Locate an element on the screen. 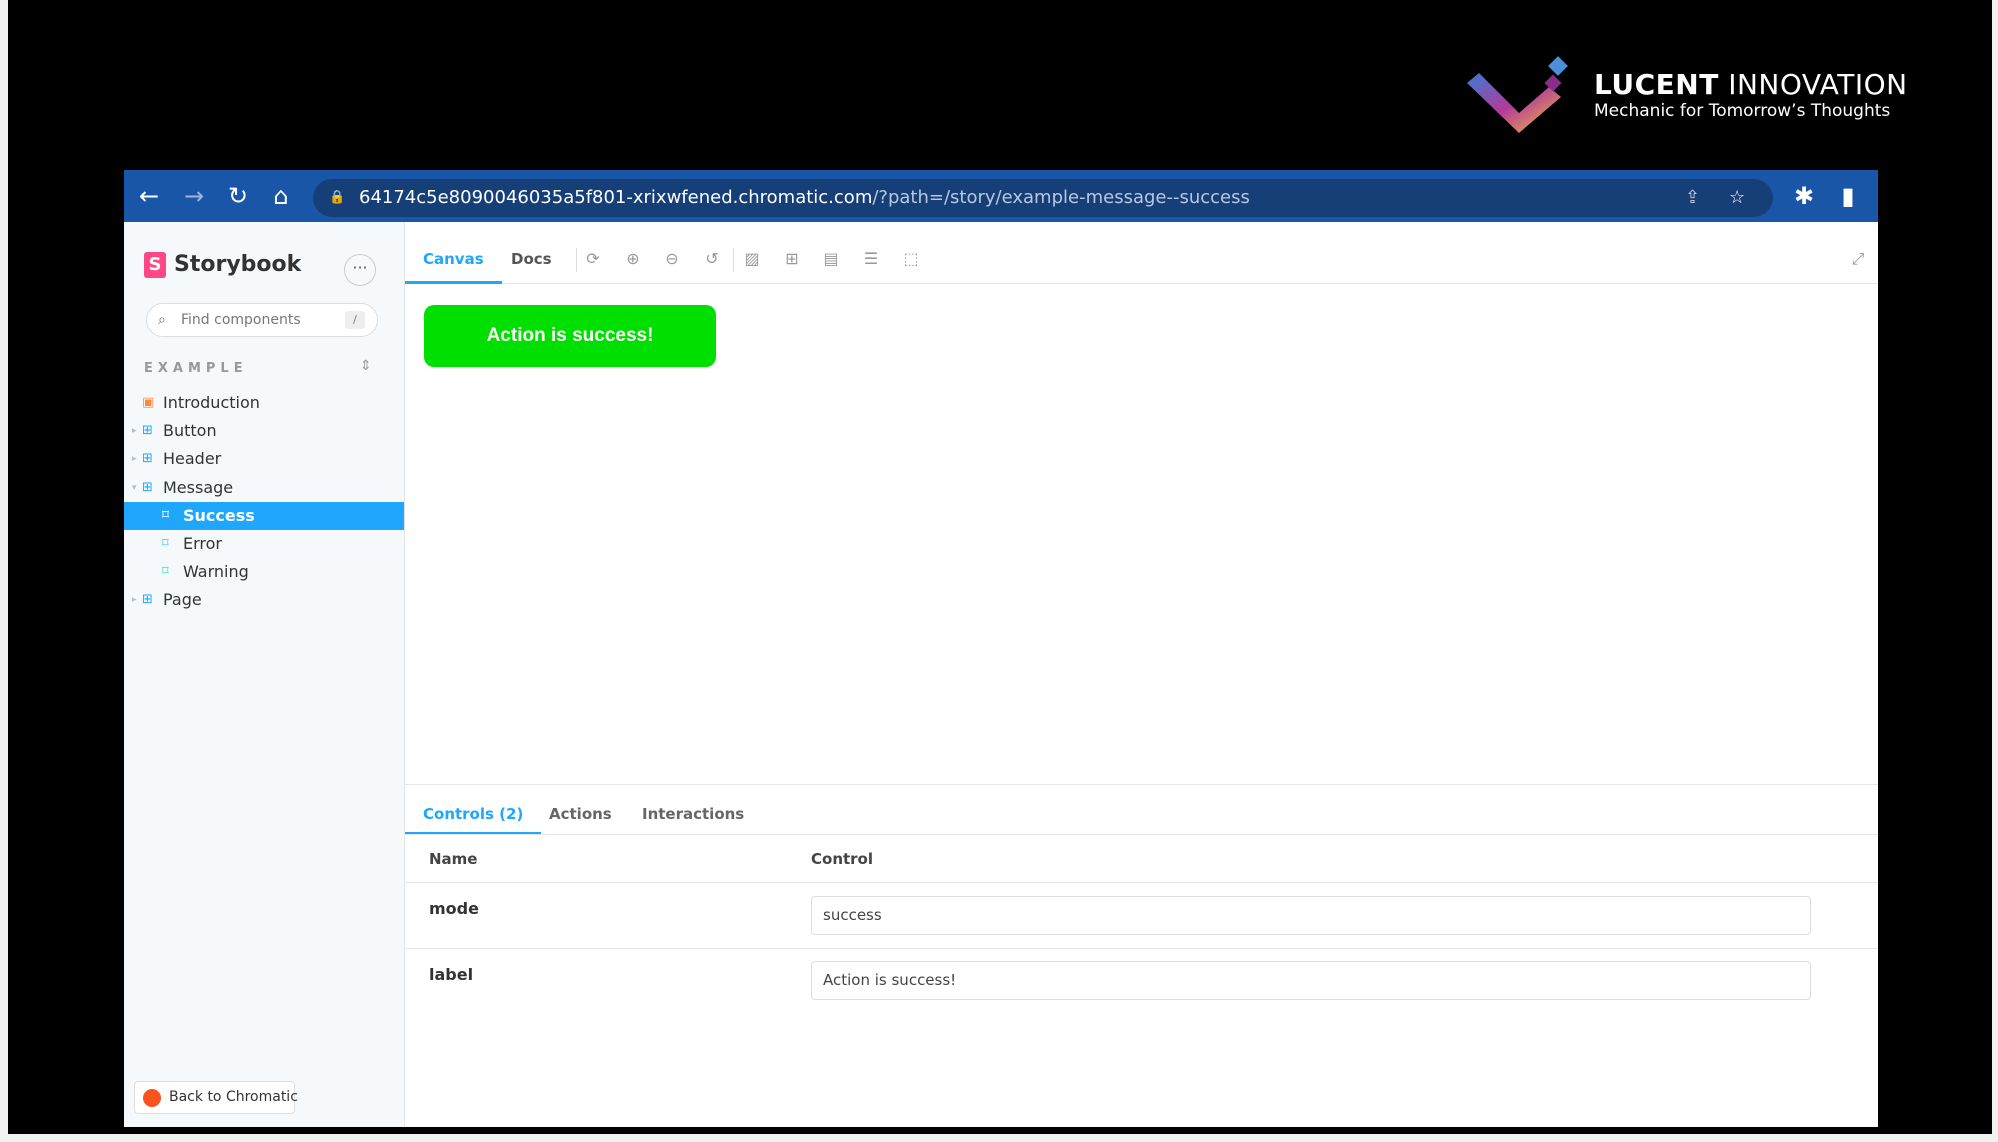  back-arrow-icon: ← is located at coordinates (149, 196).